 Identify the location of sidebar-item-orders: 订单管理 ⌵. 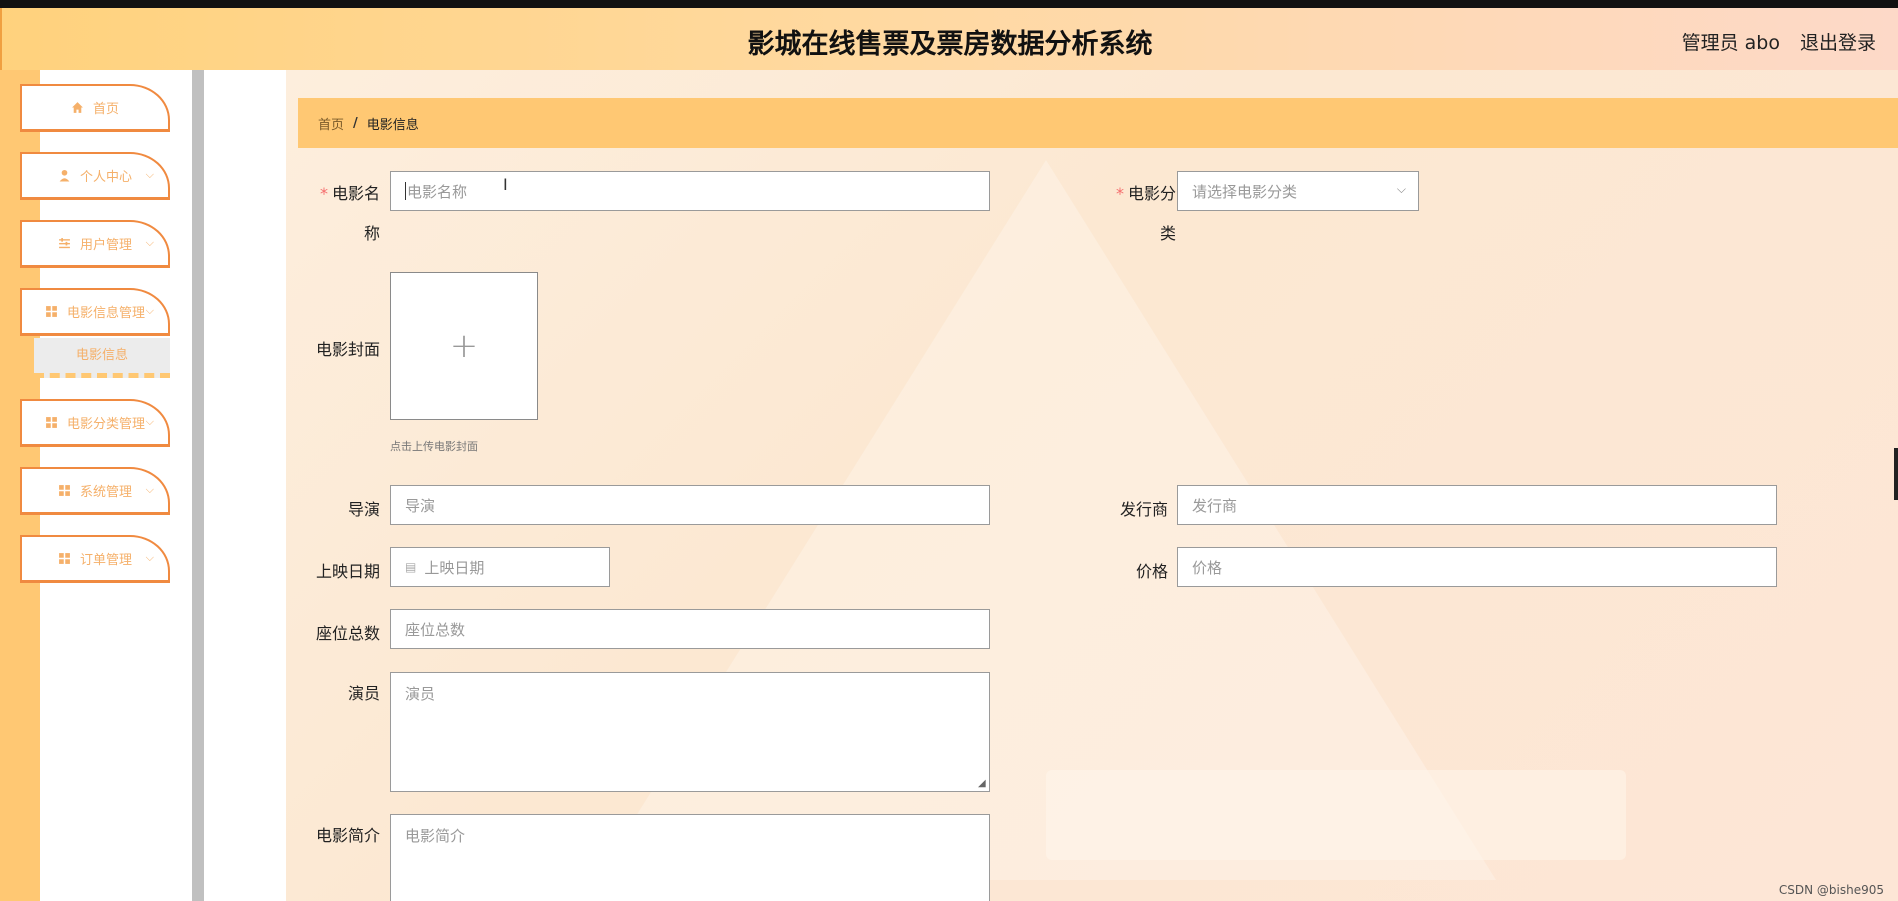
(95, 559).